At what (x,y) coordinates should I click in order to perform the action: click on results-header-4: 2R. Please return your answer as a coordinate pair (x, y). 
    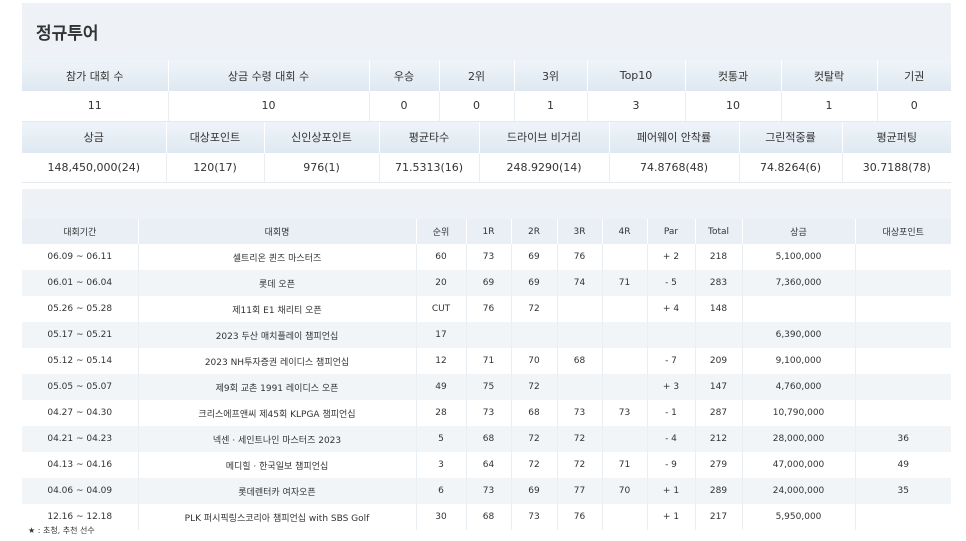
    Looking at the image, I should click on (533, 231).